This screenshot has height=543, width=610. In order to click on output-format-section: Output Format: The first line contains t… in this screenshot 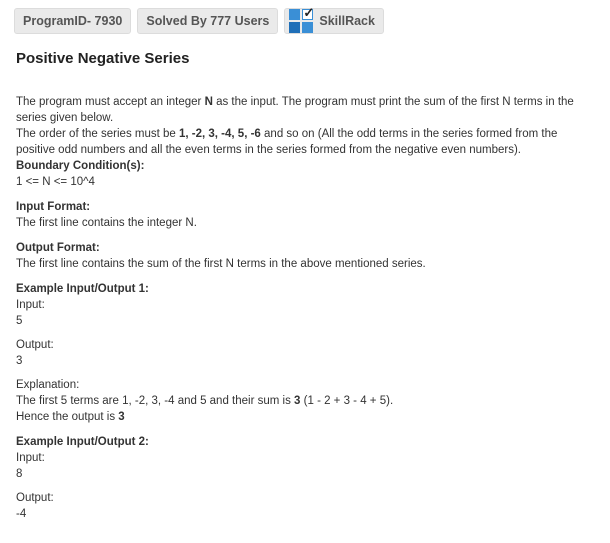, I will do `click(307, 256)`.